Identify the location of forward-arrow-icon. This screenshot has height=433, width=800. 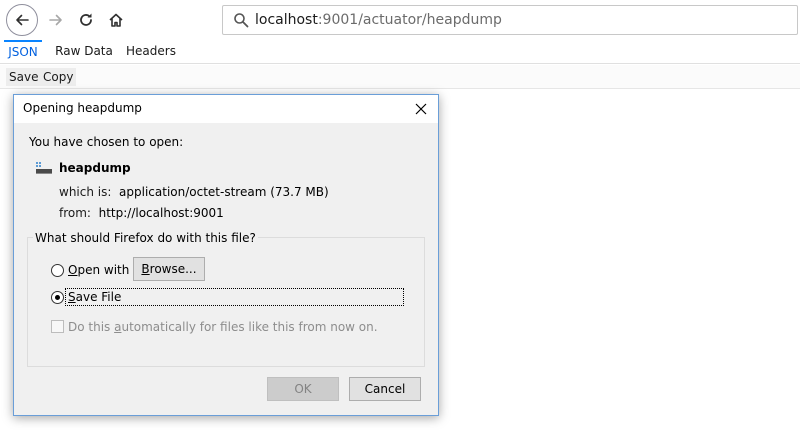
(55, 20).